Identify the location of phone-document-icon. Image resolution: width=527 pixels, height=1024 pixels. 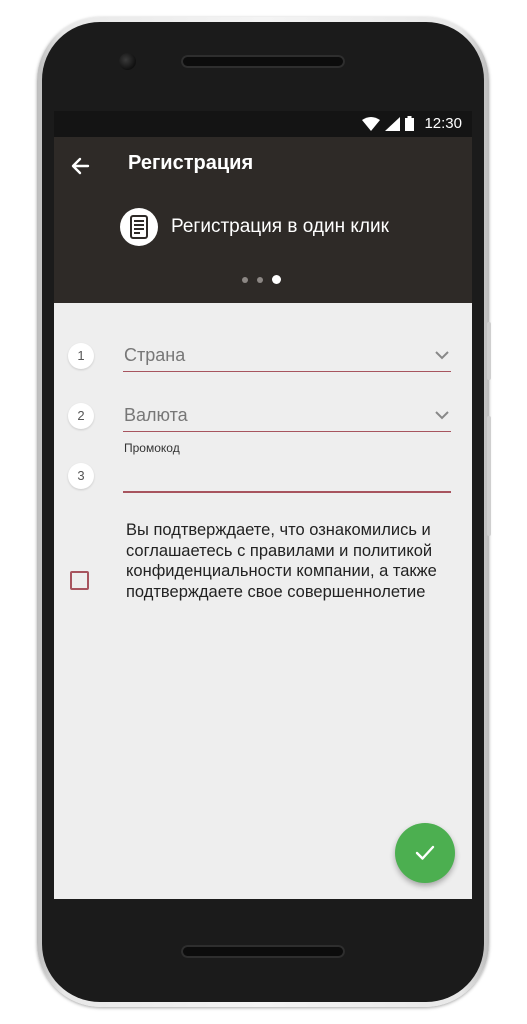
(139, 227).